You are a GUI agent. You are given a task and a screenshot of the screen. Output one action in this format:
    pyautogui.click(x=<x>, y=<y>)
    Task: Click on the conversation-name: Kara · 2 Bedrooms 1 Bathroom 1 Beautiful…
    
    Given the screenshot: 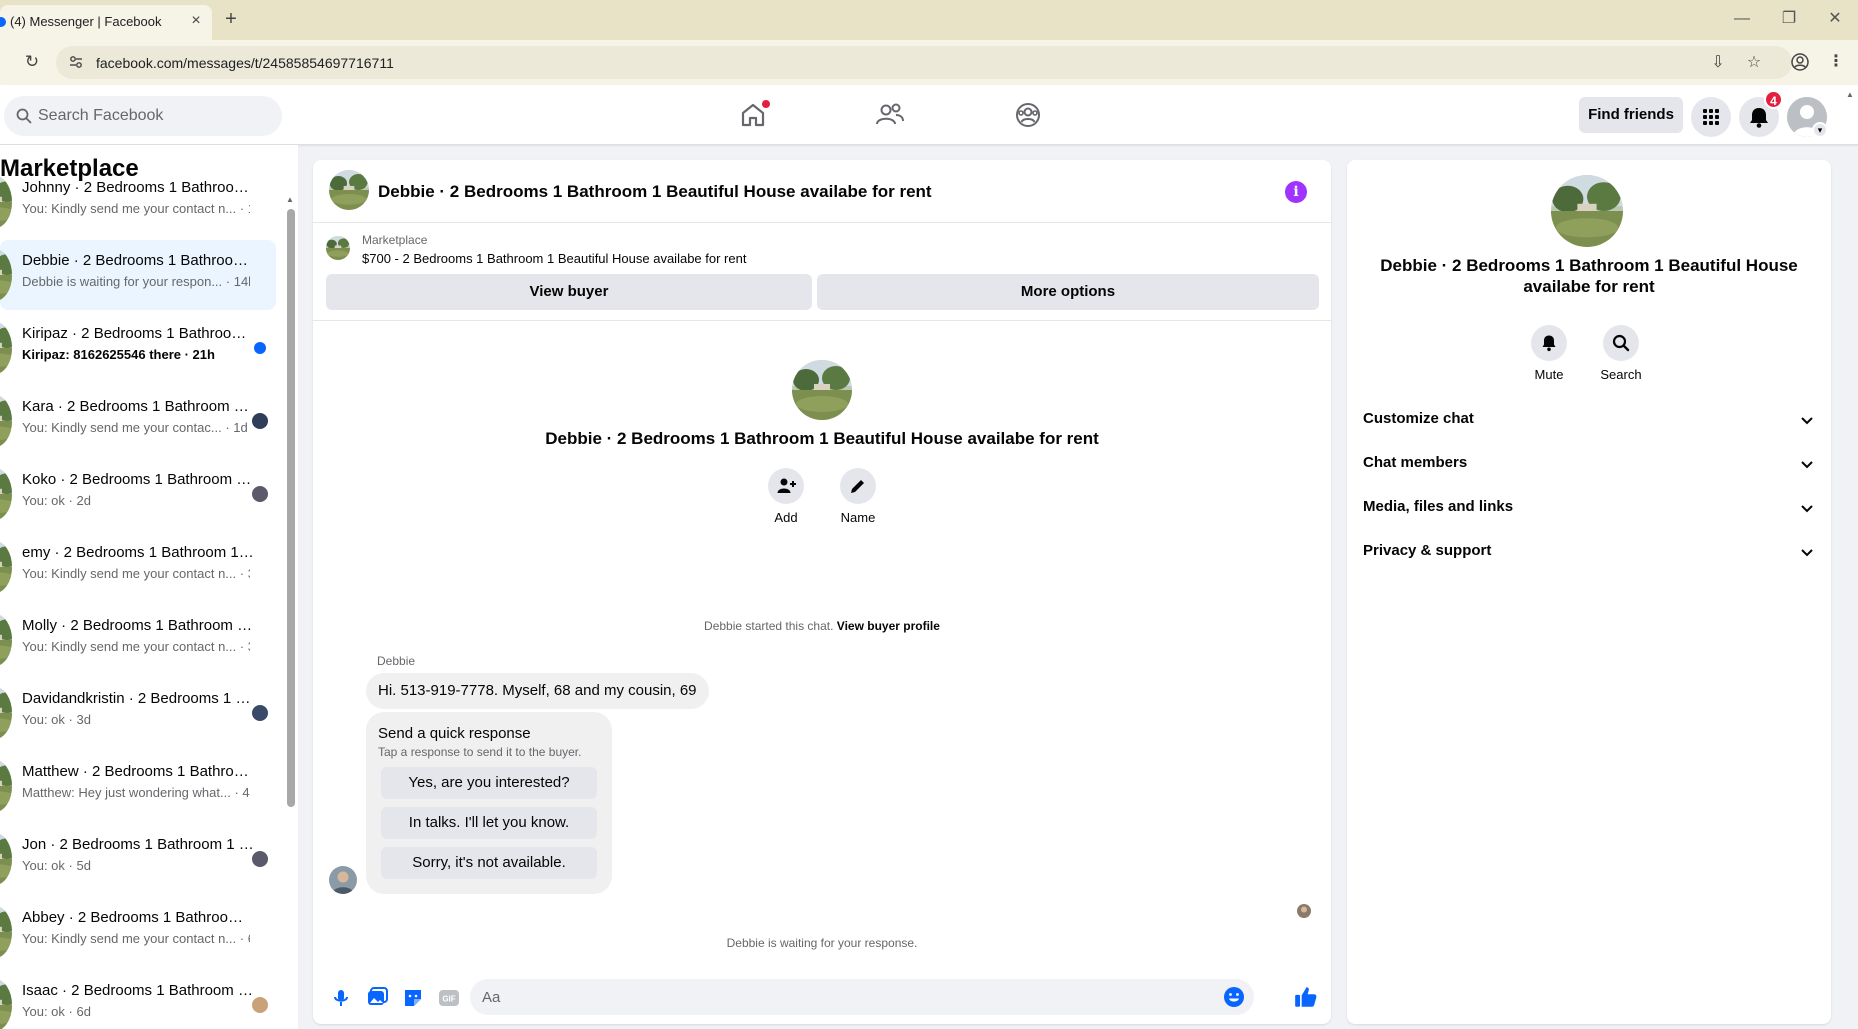 What is the action you would take?
    pyautogui.click(x=138, y=406)
    